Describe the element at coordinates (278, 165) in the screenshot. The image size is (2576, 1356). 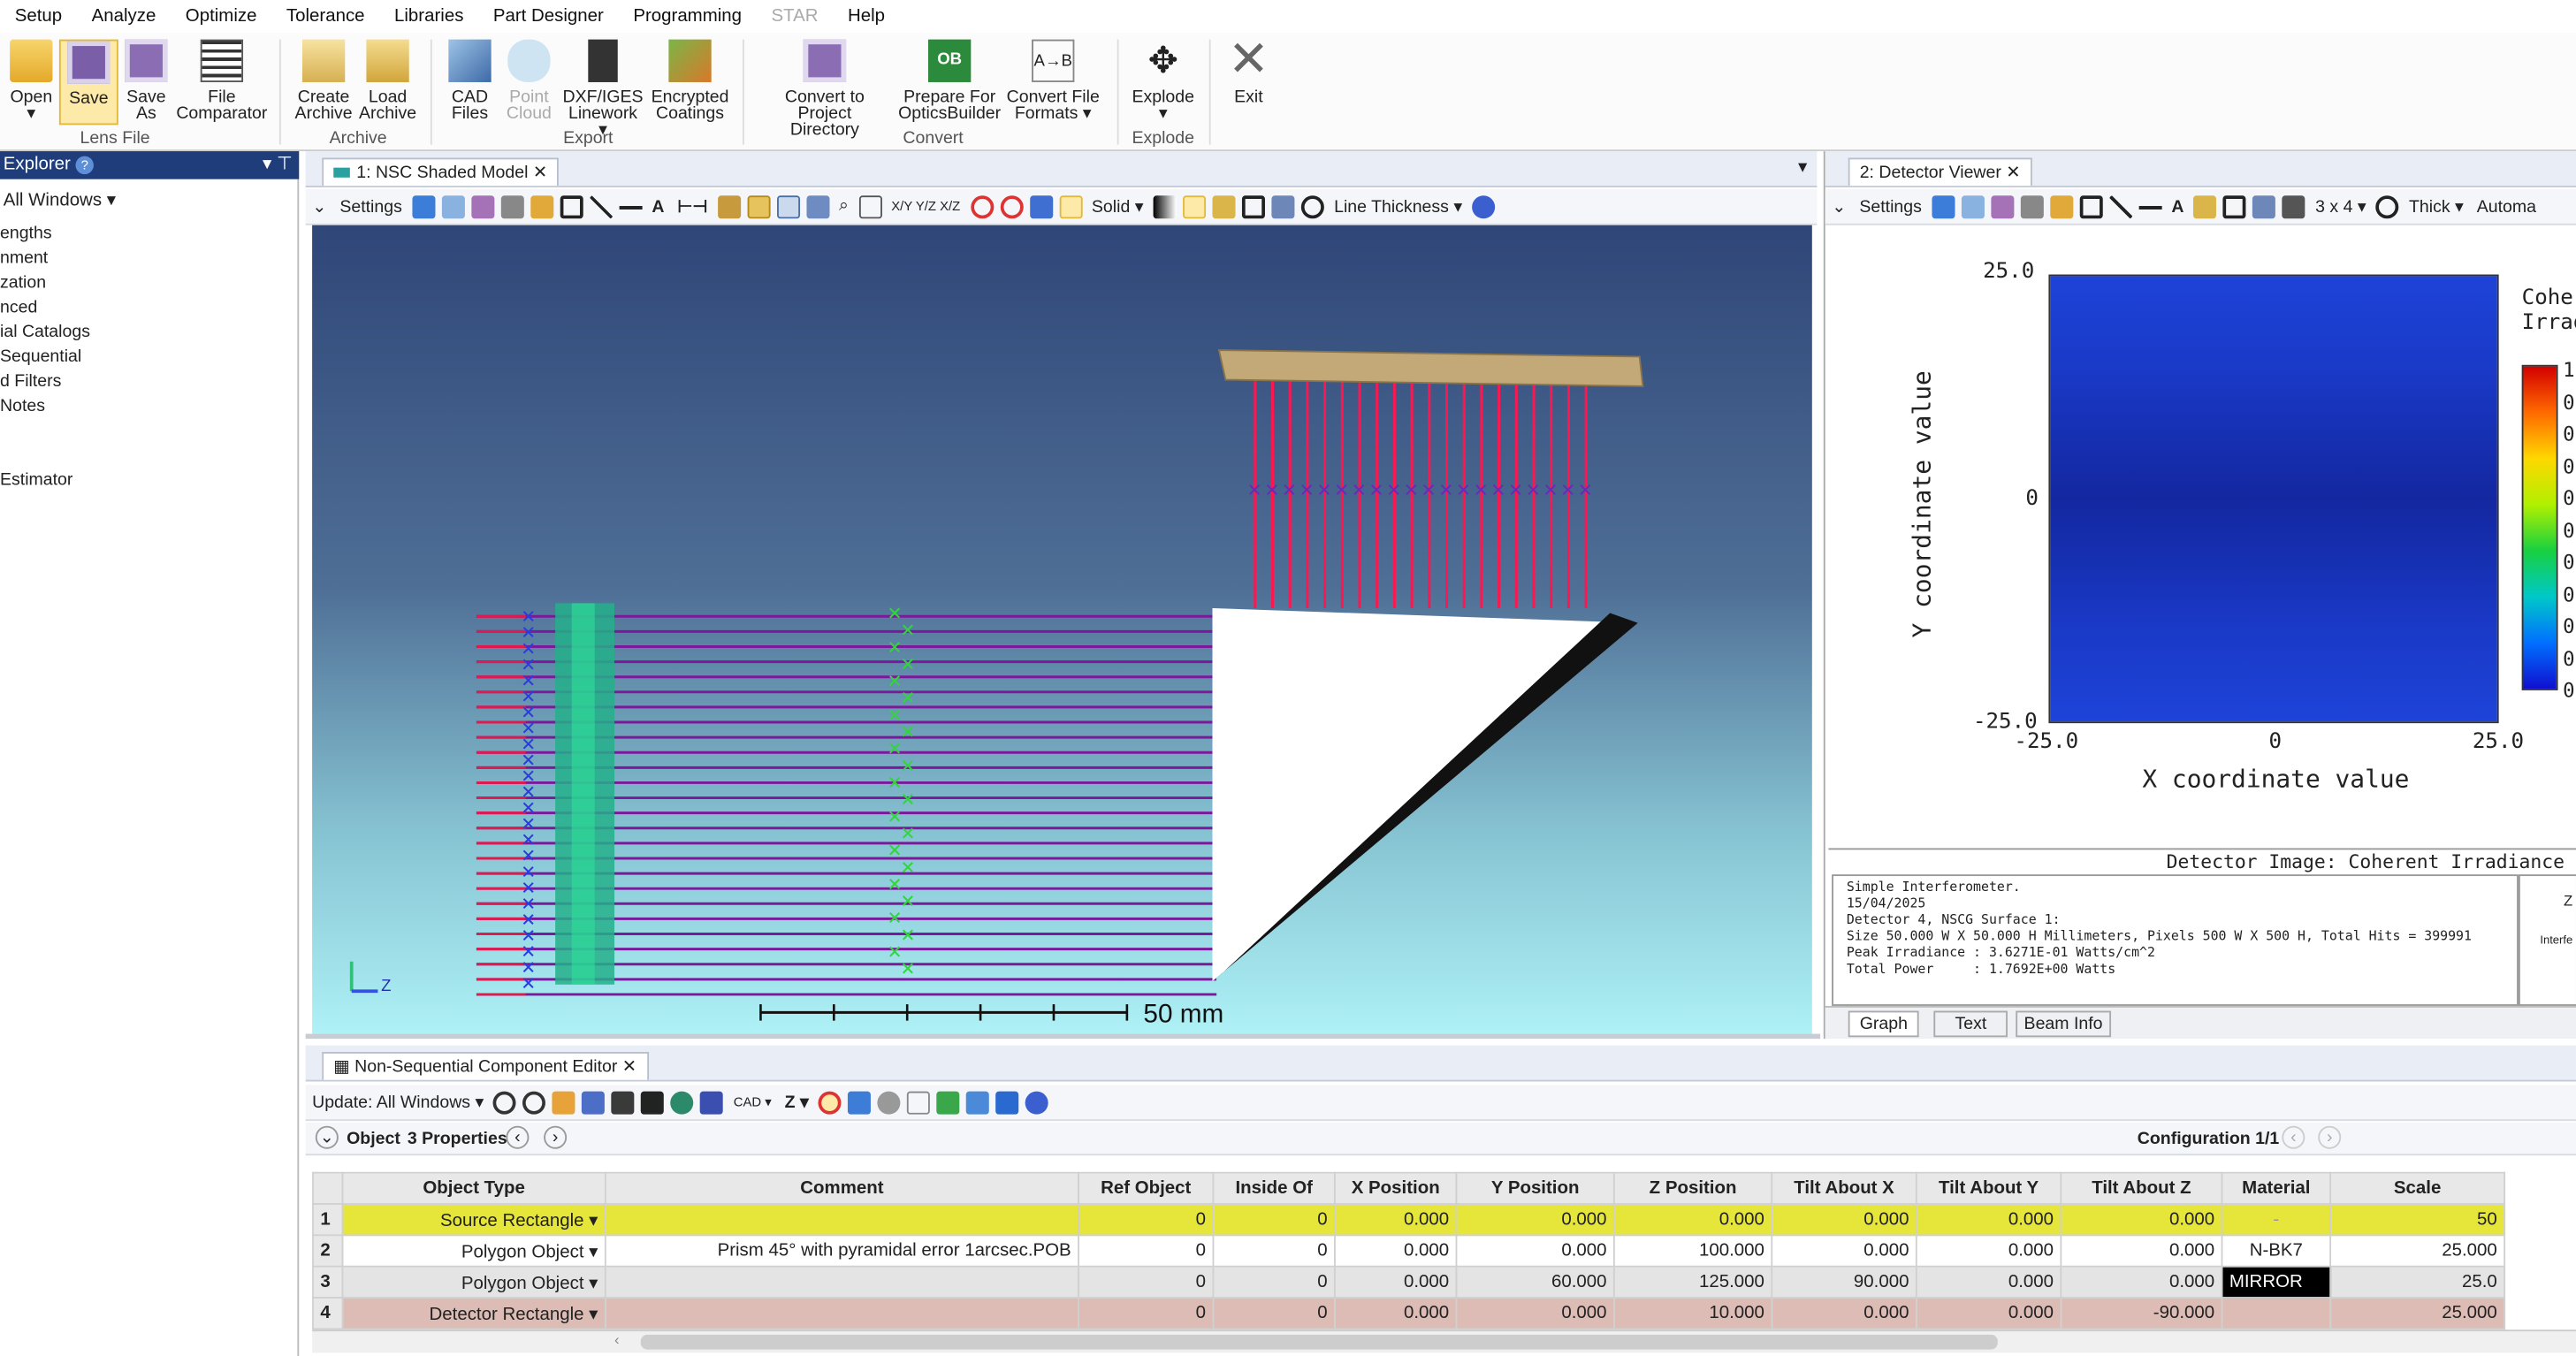
I see `pin-icon: ▾ ⊤` at that location.